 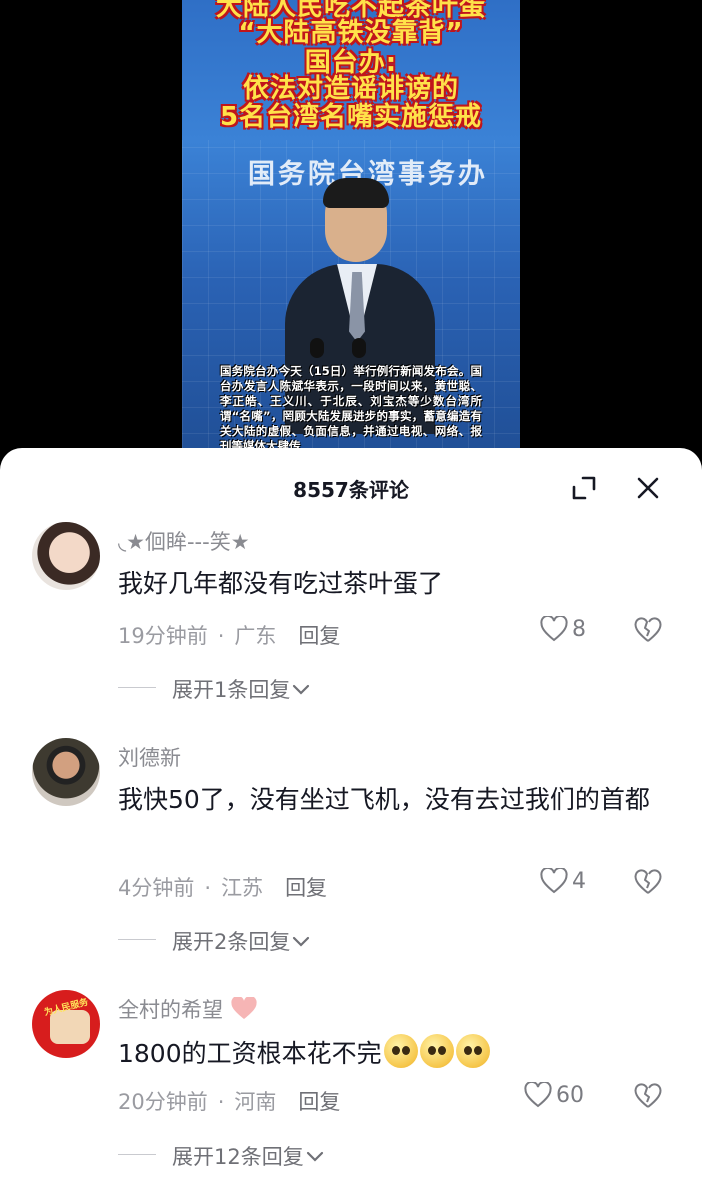 What do you see at coordinates (648, 488) in the screenshot?
I see `close-icon` at bounding box center [648, 488].